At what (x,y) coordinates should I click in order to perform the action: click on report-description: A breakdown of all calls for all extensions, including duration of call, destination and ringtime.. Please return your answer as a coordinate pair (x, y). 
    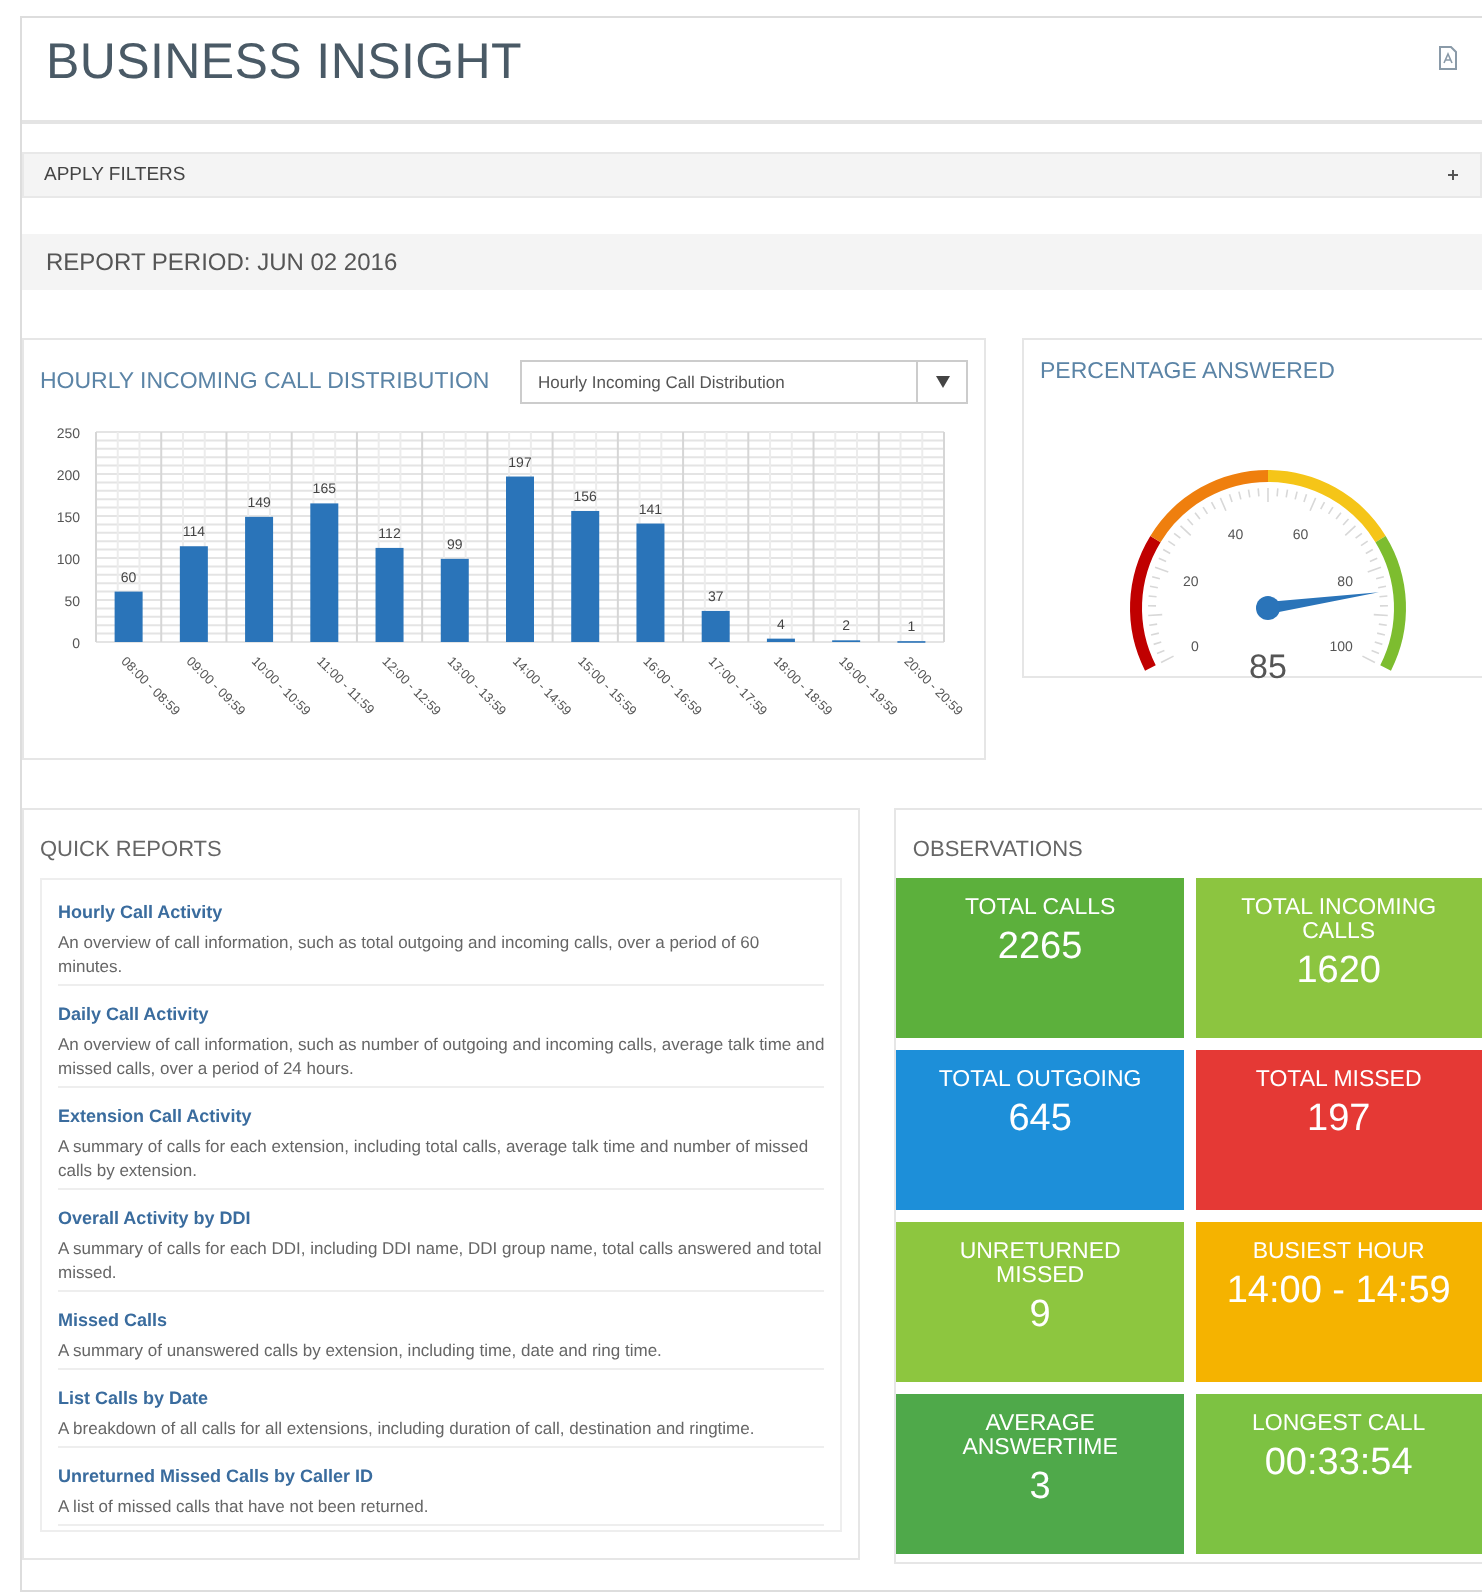
    Looking at the image, I should click on (407, 1428).